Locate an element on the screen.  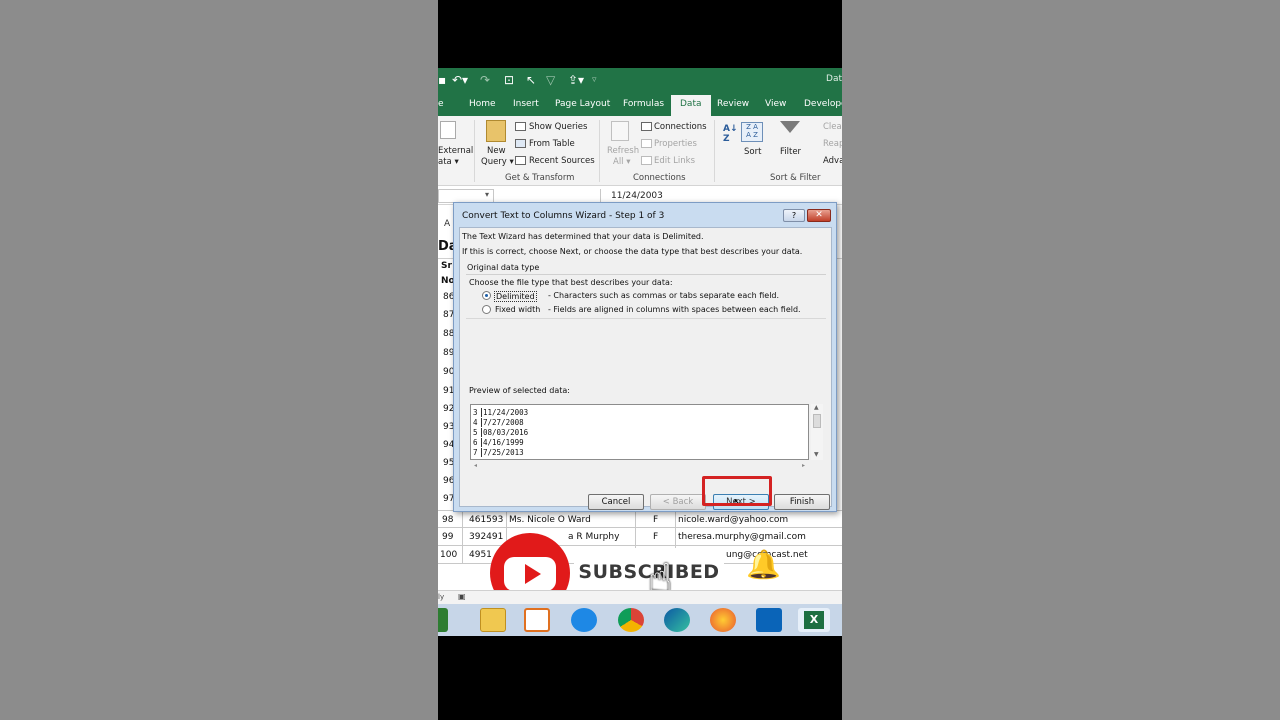
redo-icon: ↷ is located at coordinates (485, 80).